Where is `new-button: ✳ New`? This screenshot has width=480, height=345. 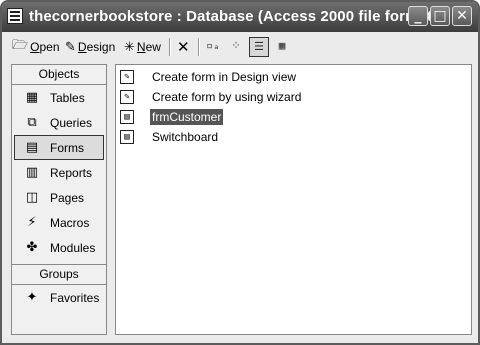
new-button: ✳ New is located at coordinates (142, 47).